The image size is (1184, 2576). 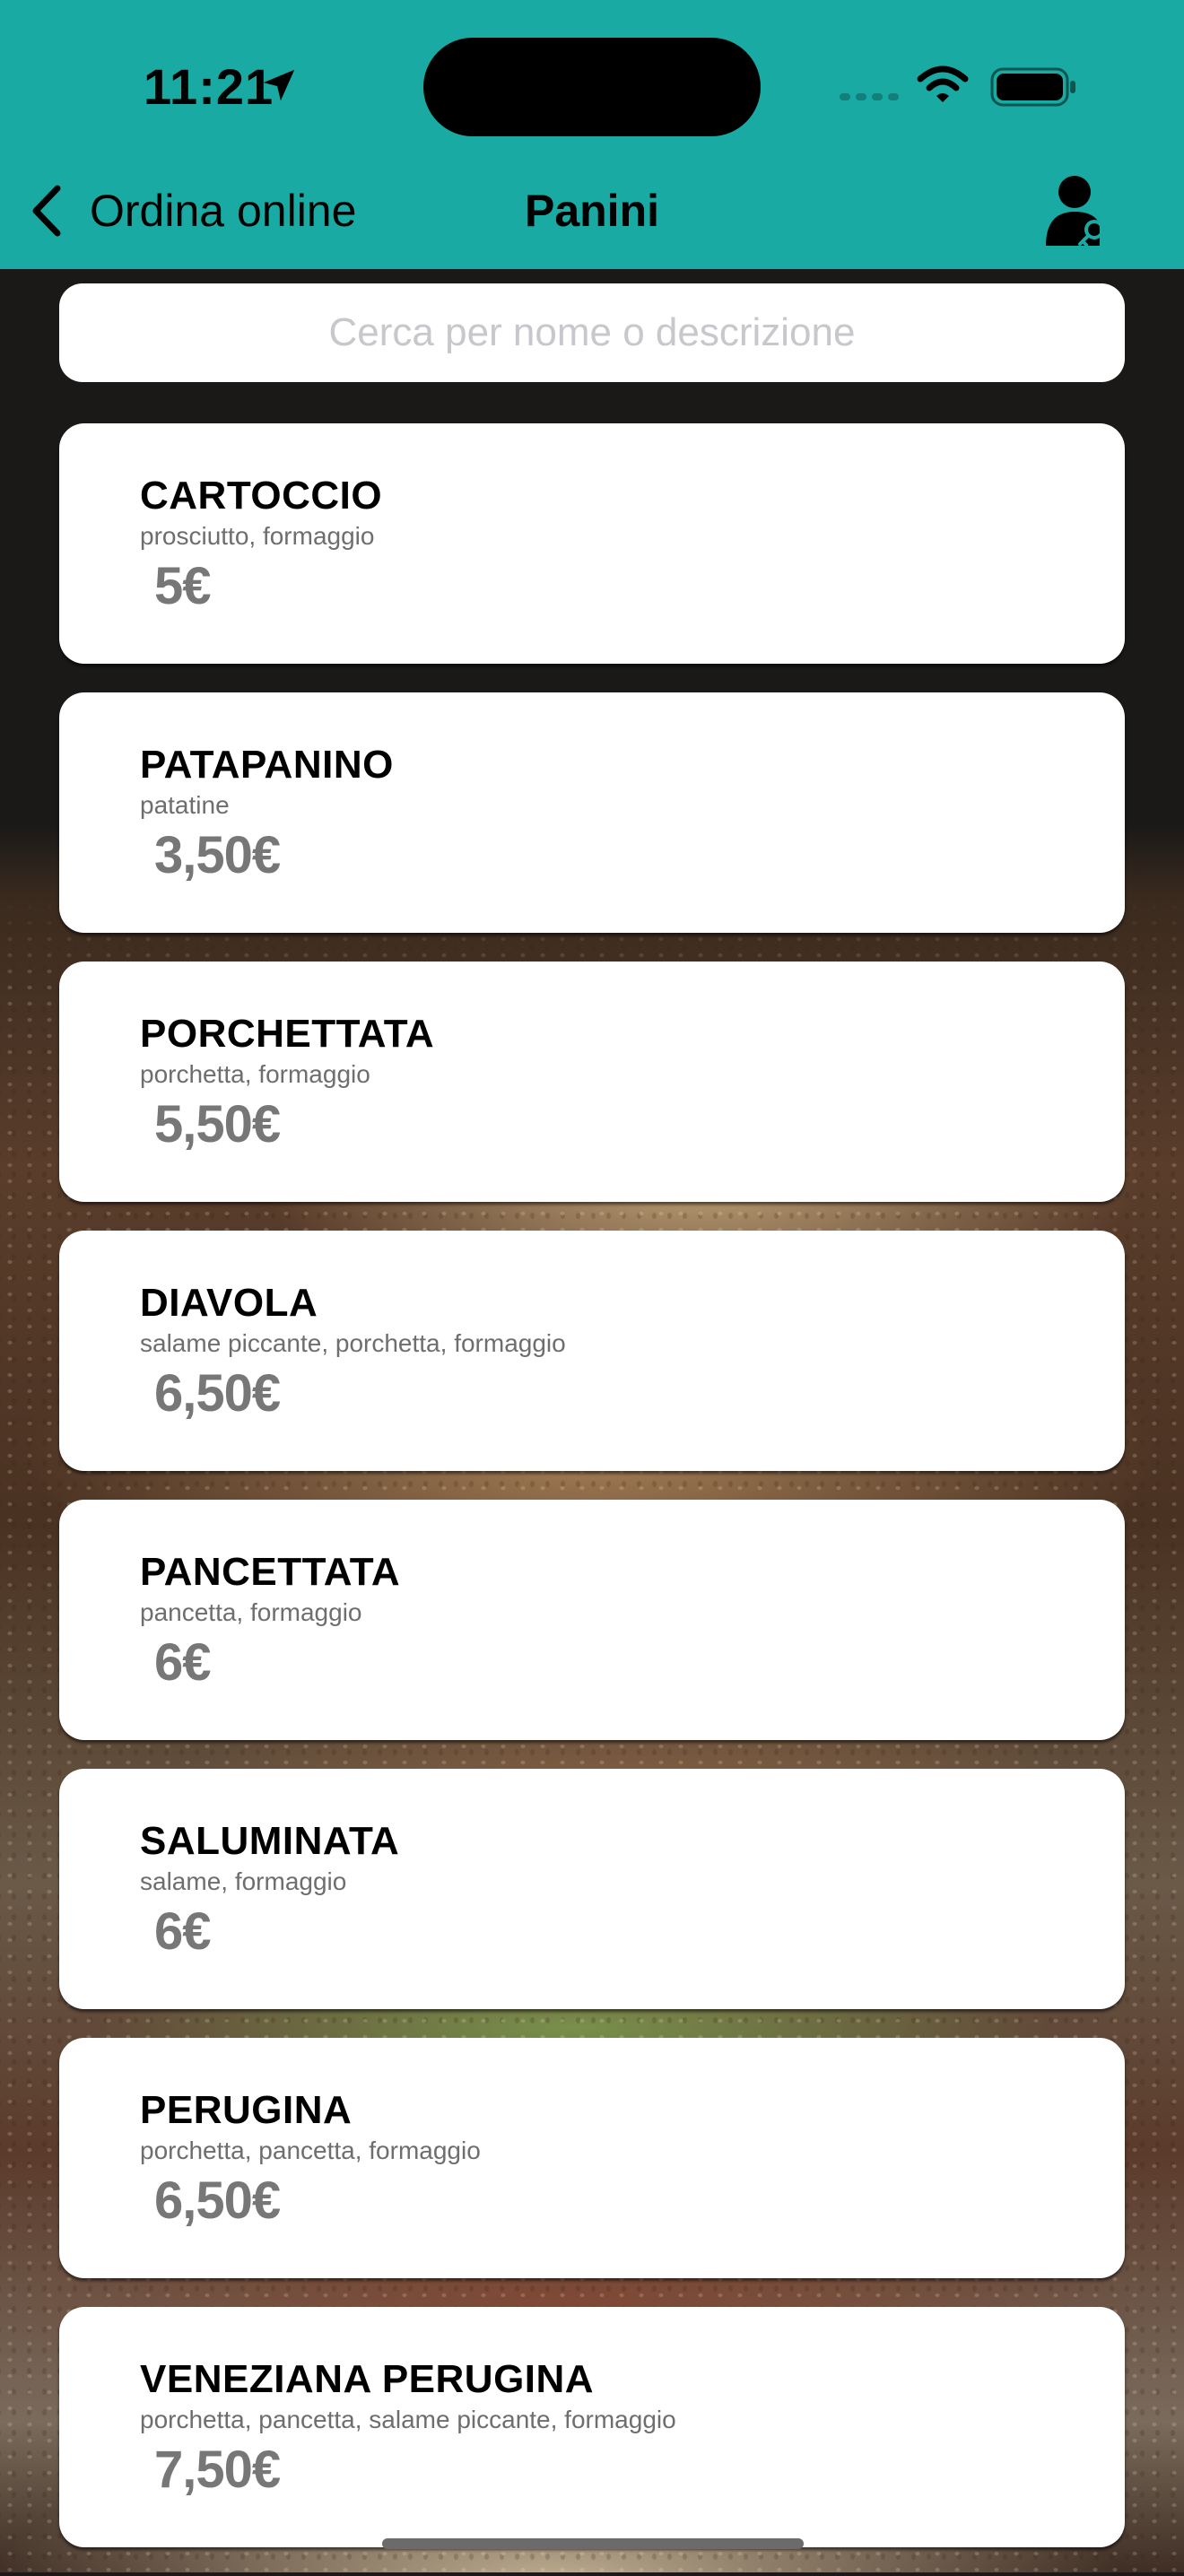 I want to click on location-arrow-icon, so click(x=279, y=85).